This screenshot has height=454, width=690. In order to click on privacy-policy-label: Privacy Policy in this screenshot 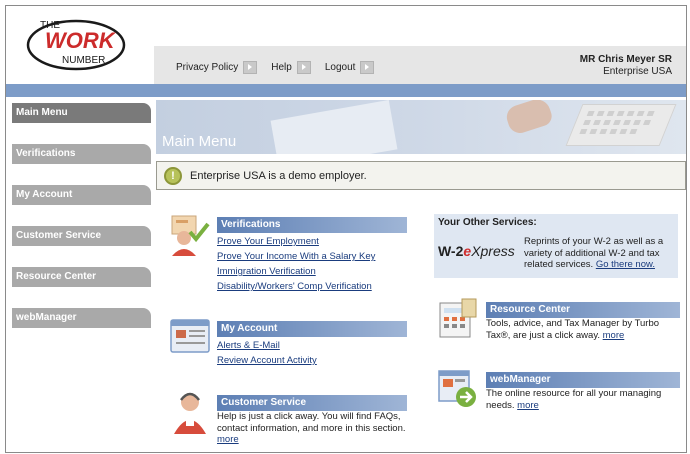, I will do `click(207, 67)`.